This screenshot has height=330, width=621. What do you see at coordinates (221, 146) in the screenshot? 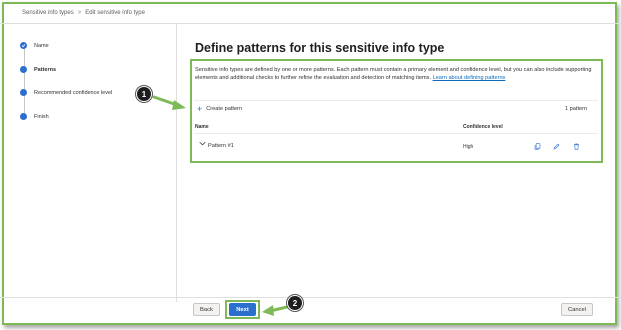
I see `pattern-name: Pattern #1` at bounding box center [221, 146].